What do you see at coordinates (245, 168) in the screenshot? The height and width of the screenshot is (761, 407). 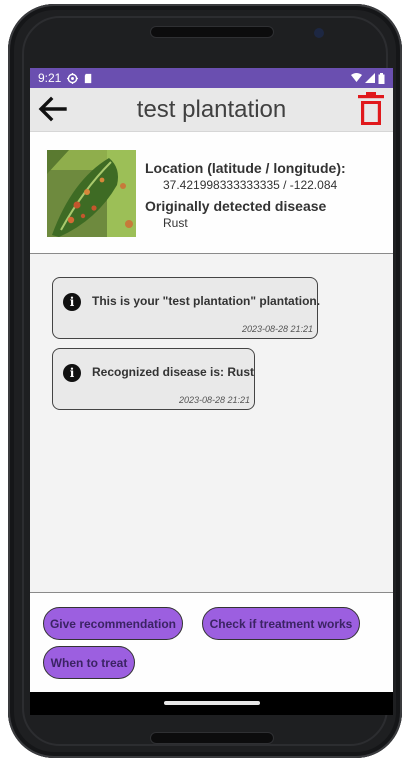 I see `location-label: Location (latitude / longitude):` at bounding box center [245, 168].